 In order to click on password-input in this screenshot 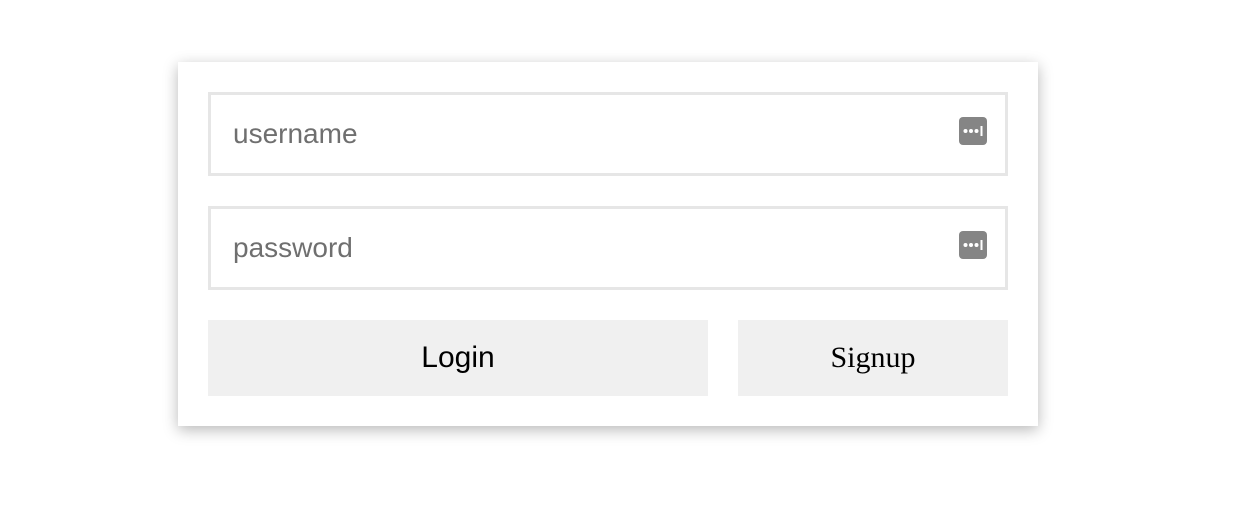, I will do `click(608, 248)`.